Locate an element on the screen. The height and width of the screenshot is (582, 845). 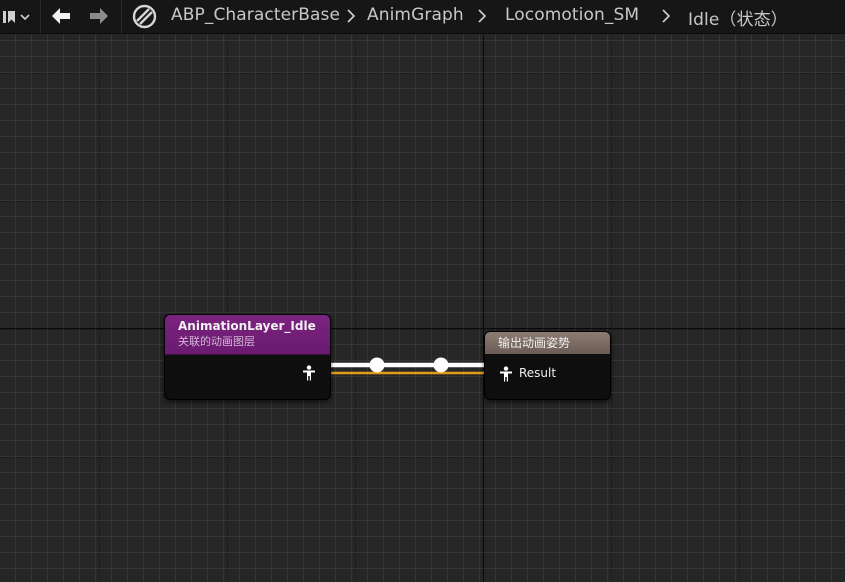
result-pin-label: Result is located at coordinates (538, 373).